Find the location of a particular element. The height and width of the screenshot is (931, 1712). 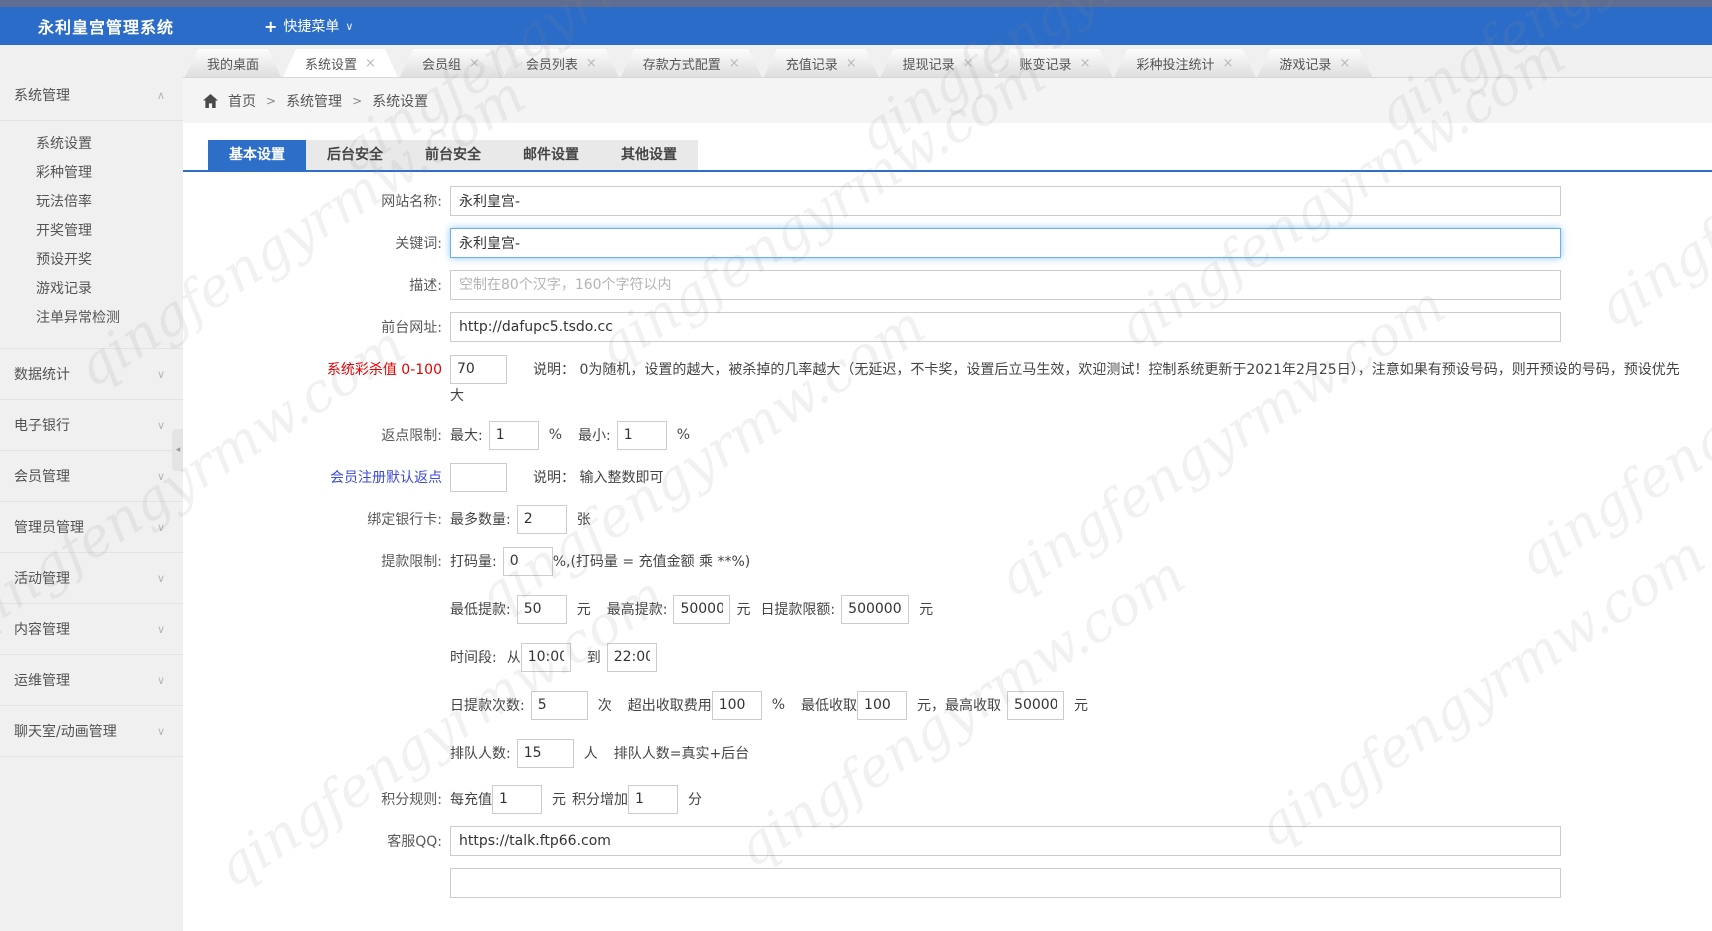

min-charge-input is located at coordinates (882, 705).